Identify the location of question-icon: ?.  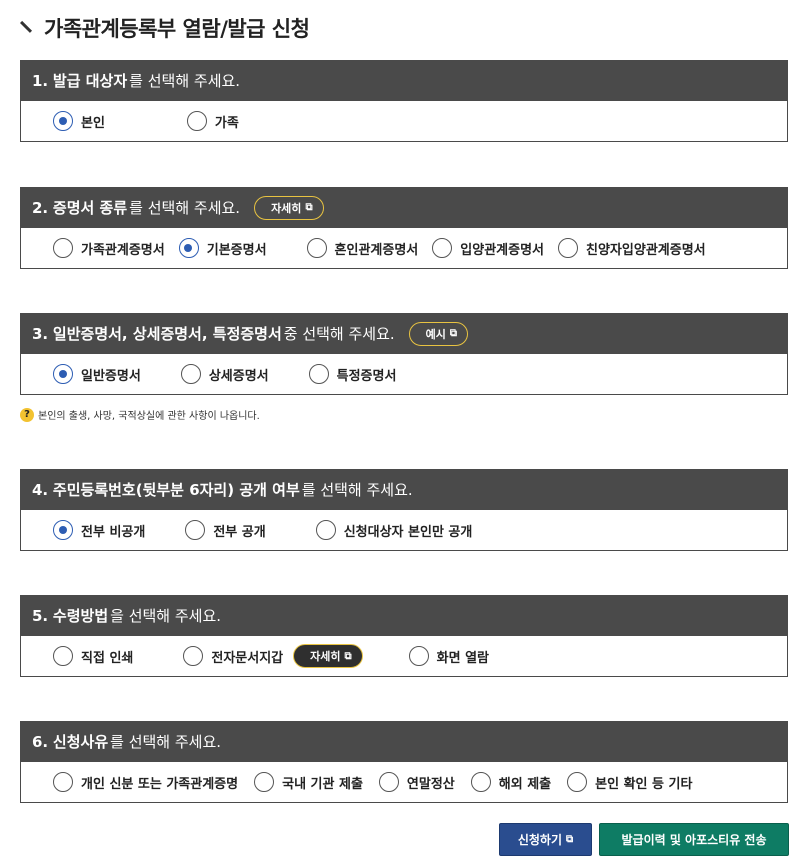
(27, 414).